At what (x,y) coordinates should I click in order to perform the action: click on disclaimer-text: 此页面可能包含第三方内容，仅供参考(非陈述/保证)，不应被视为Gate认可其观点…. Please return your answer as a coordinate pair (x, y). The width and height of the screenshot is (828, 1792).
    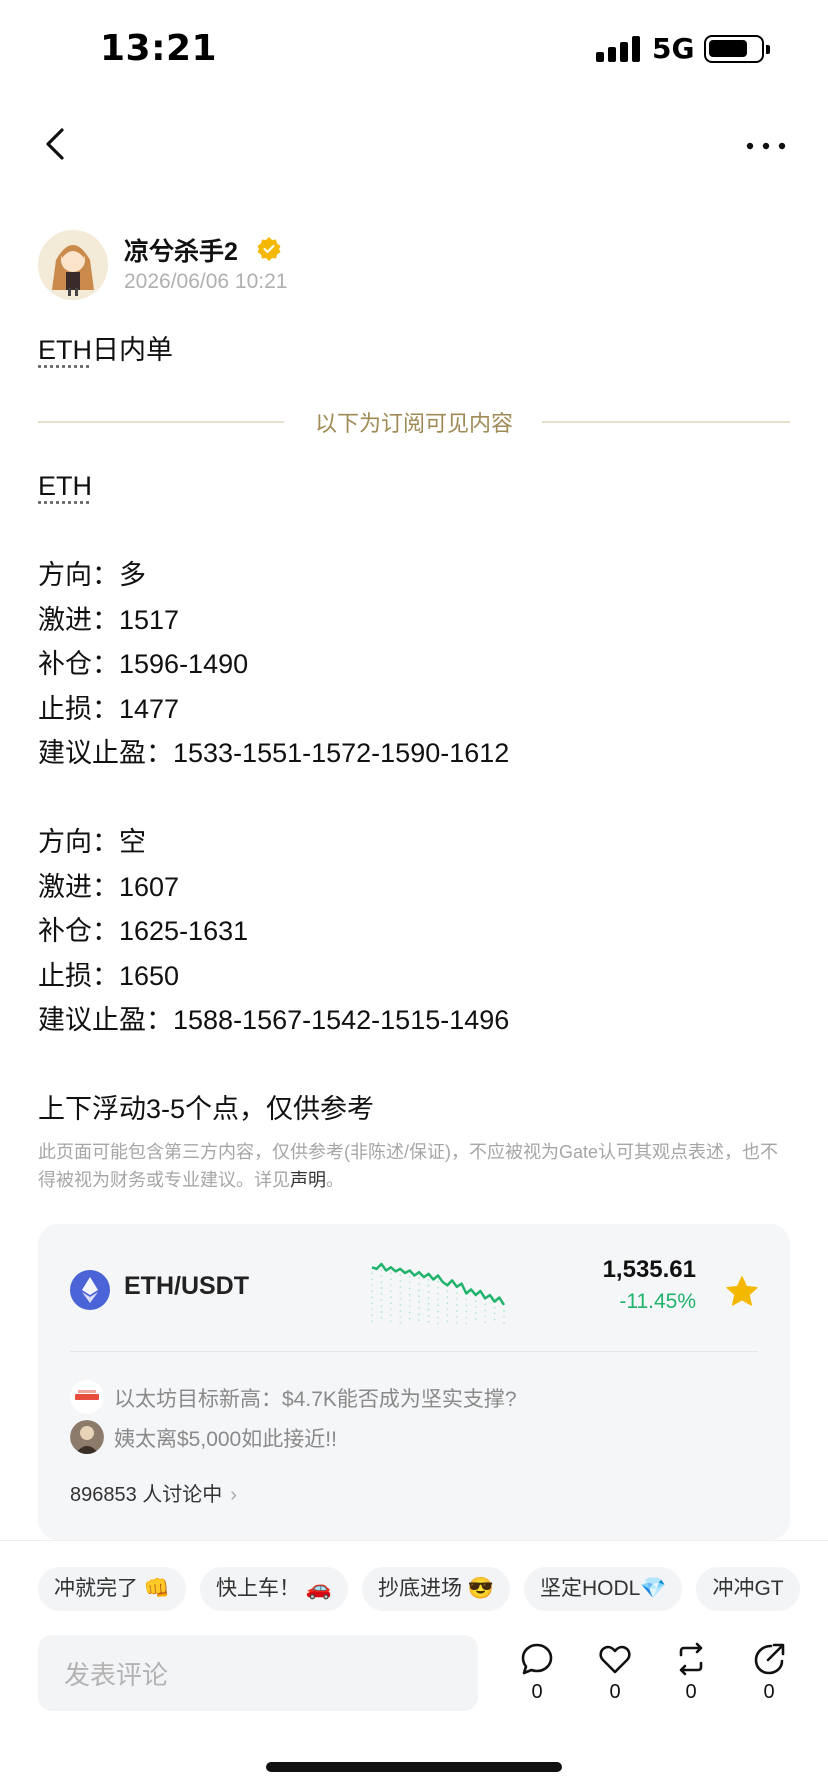
    Looking at the image, I should click on (408, 1166).